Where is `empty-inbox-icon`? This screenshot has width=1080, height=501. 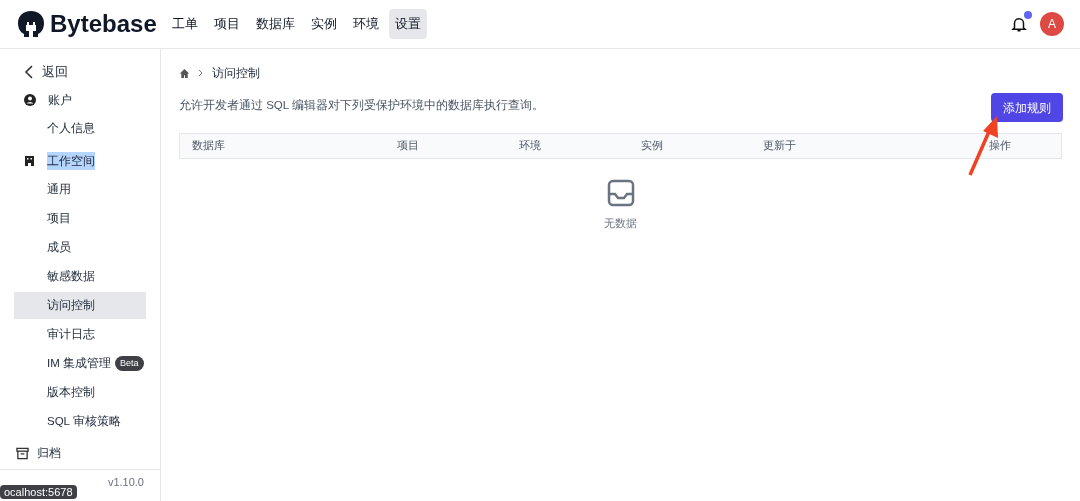
empty-inbox-icon is located at coordinates (620, 193).